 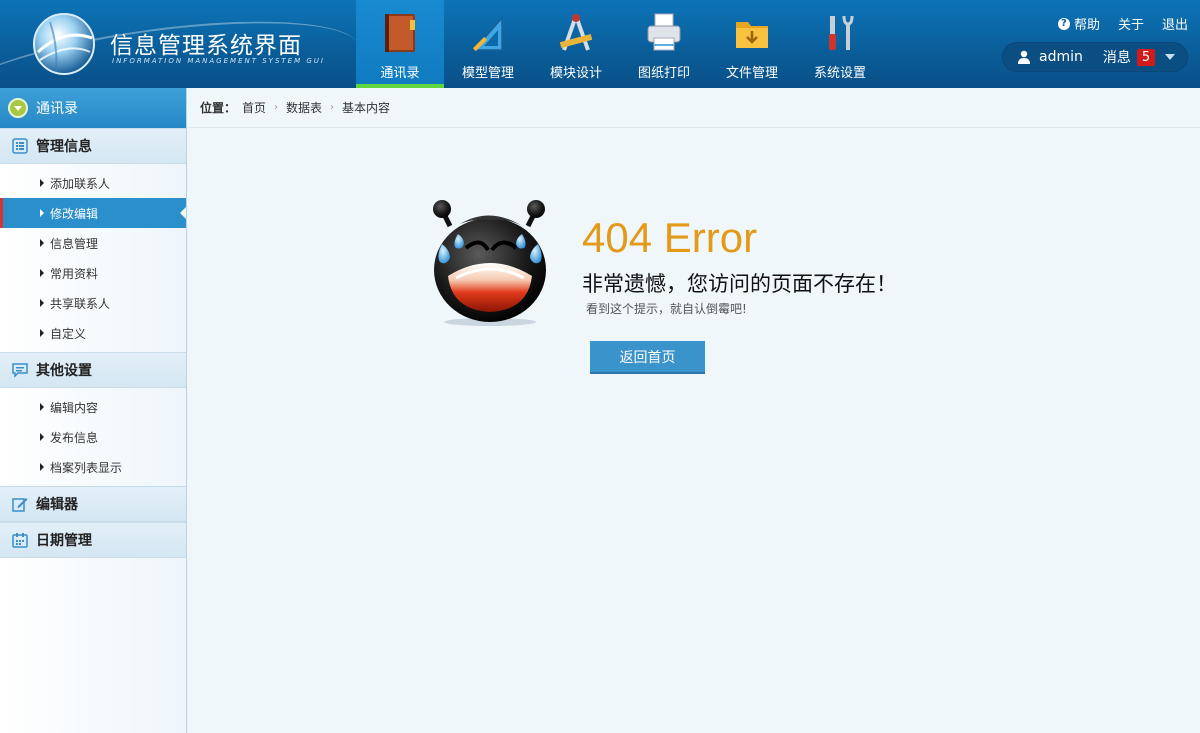 I want to click on nav-label: 图纸打印, so click(x=663, y=73).